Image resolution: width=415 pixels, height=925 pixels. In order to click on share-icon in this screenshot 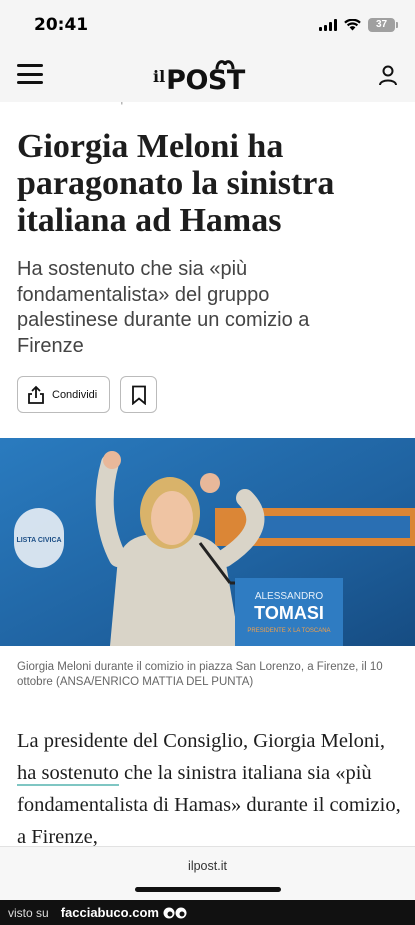, I will do `click(36, 394)`.